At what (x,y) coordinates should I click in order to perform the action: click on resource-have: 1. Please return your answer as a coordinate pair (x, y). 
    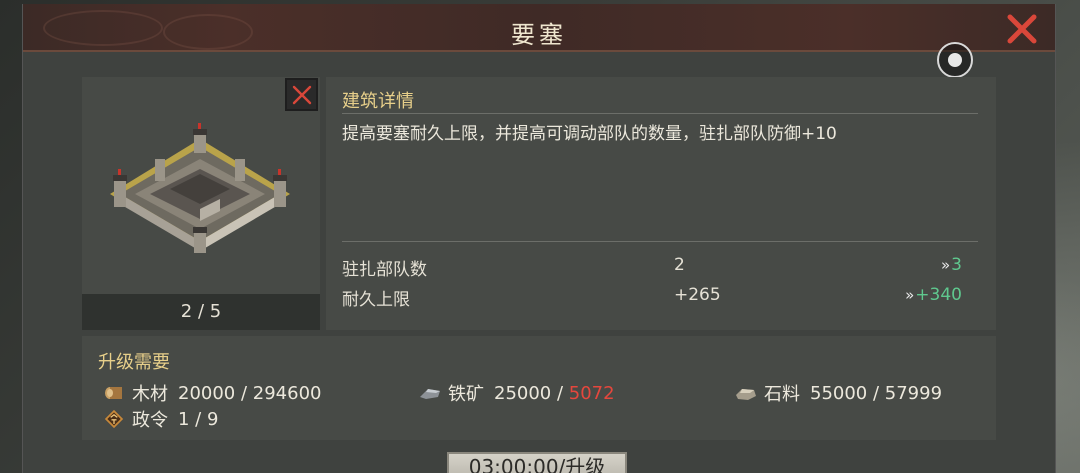
    Looking at the image, I should click on (184, 419).